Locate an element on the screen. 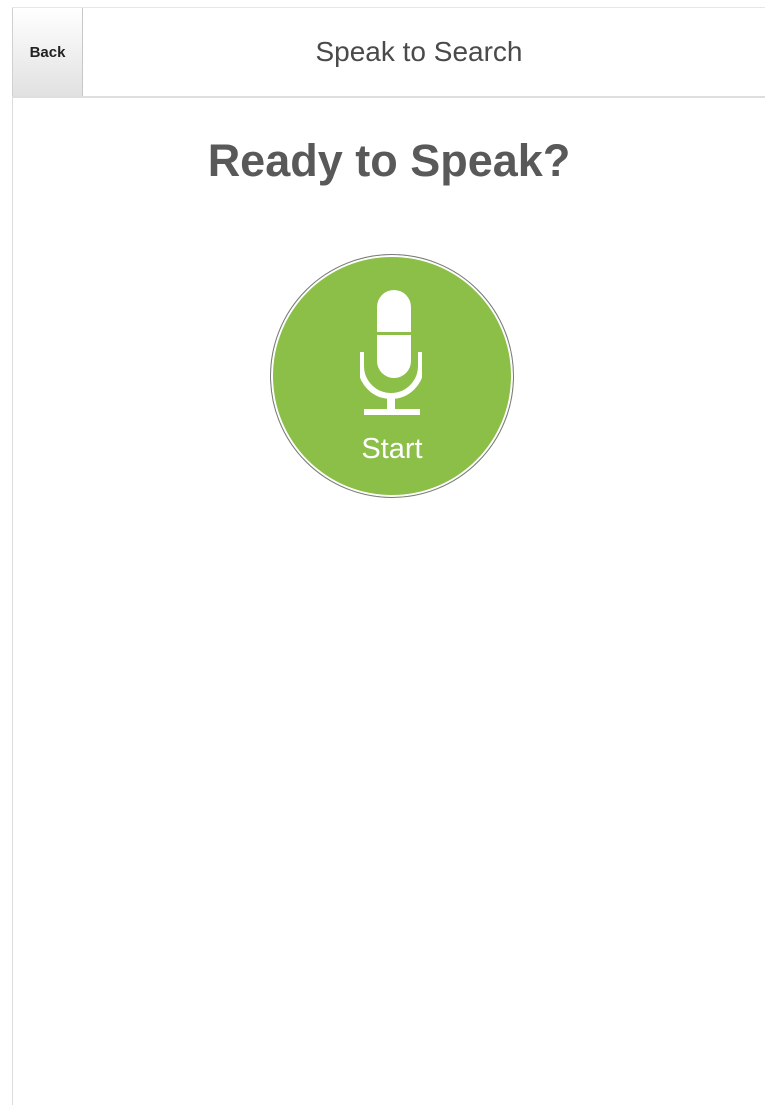  start-label: Start is located at coordinates (392, 449).